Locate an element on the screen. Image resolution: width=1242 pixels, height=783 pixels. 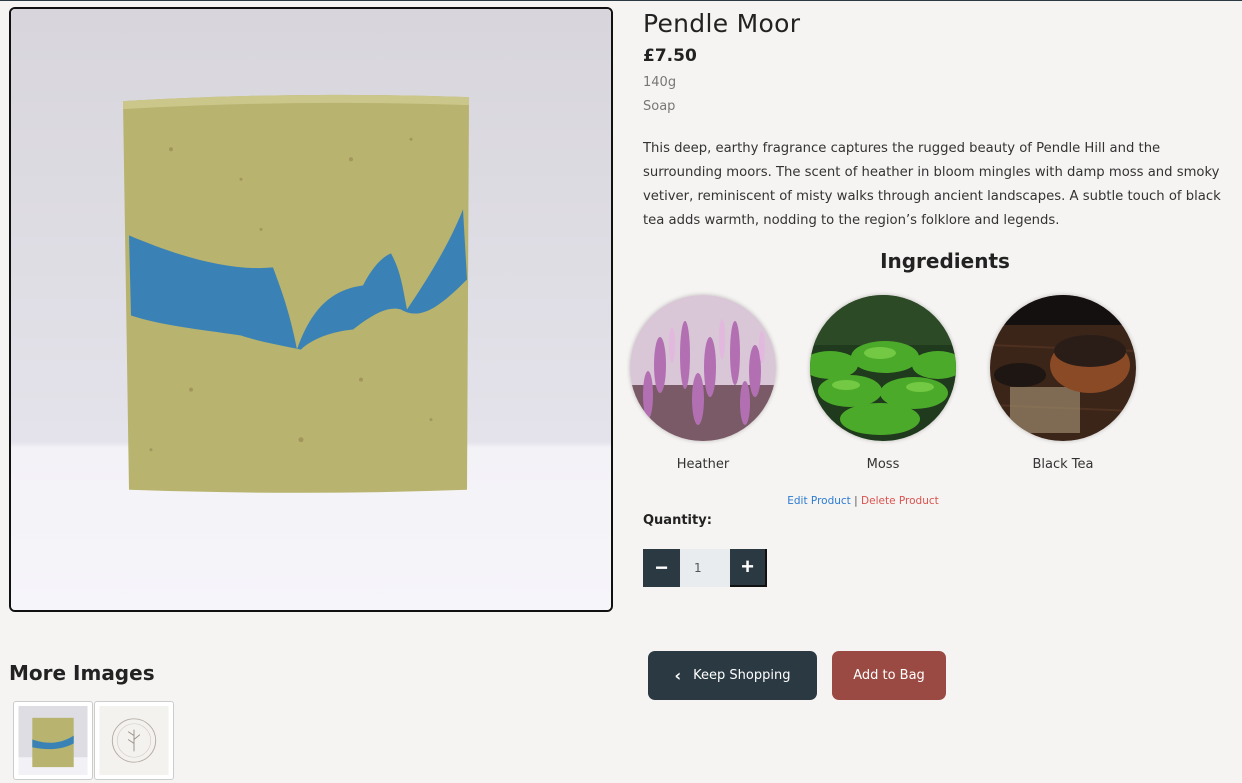
keep-shopping-label: Keep Shopping is located at coordinates (742, 675).